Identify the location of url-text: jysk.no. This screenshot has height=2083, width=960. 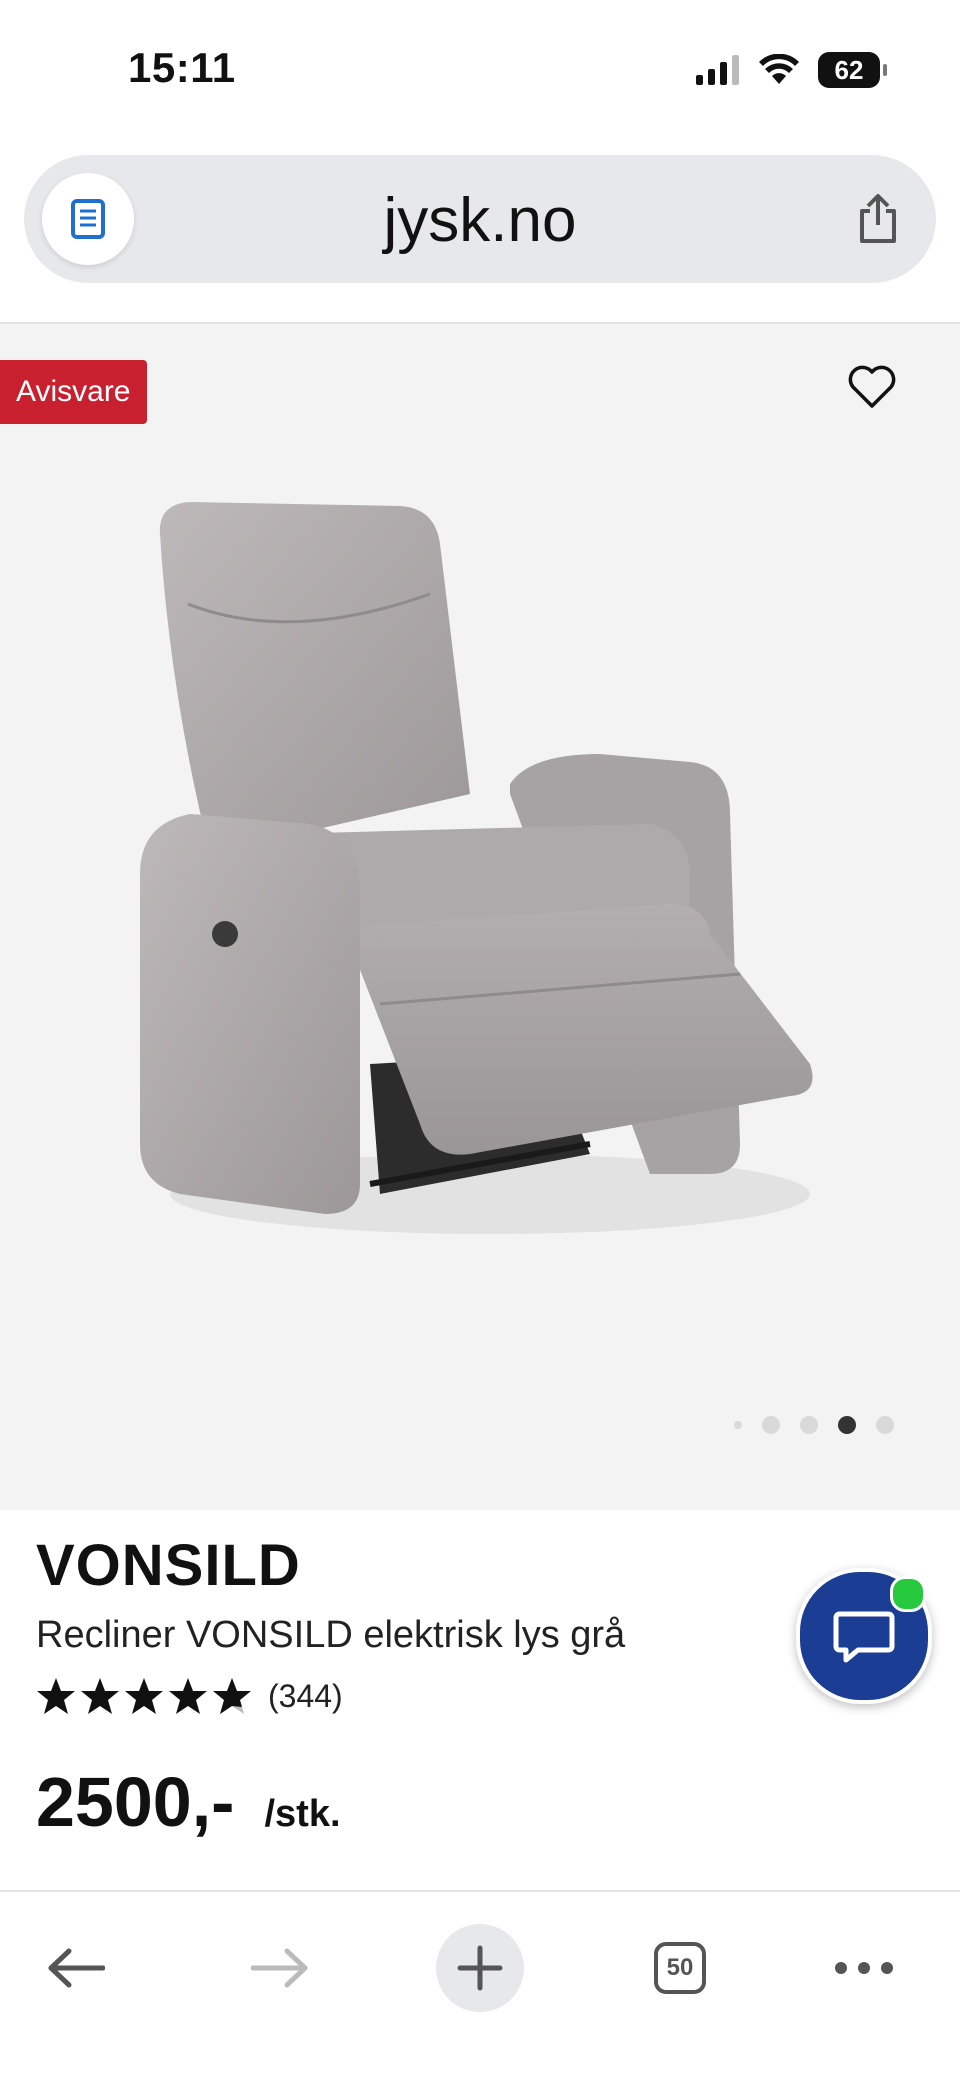
(480, 220).